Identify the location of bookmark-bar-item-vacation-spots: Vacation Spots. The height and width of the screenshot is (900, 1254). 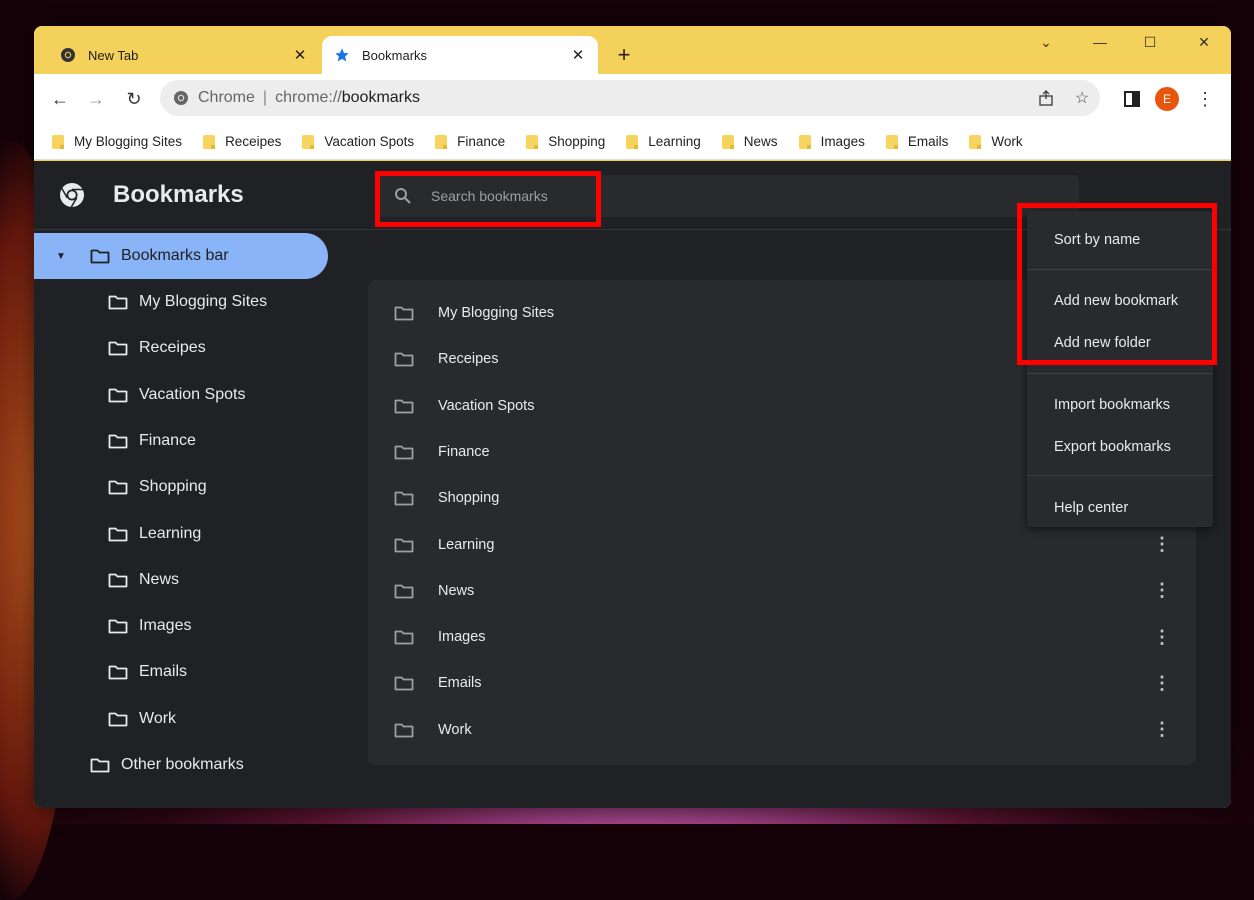
(358, 141).